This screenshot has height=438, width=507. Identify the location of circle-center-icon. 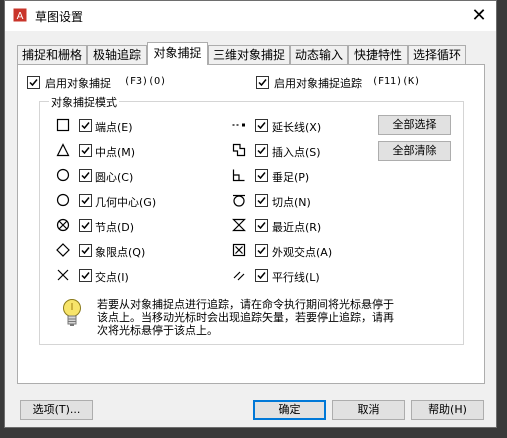
(63, 175).